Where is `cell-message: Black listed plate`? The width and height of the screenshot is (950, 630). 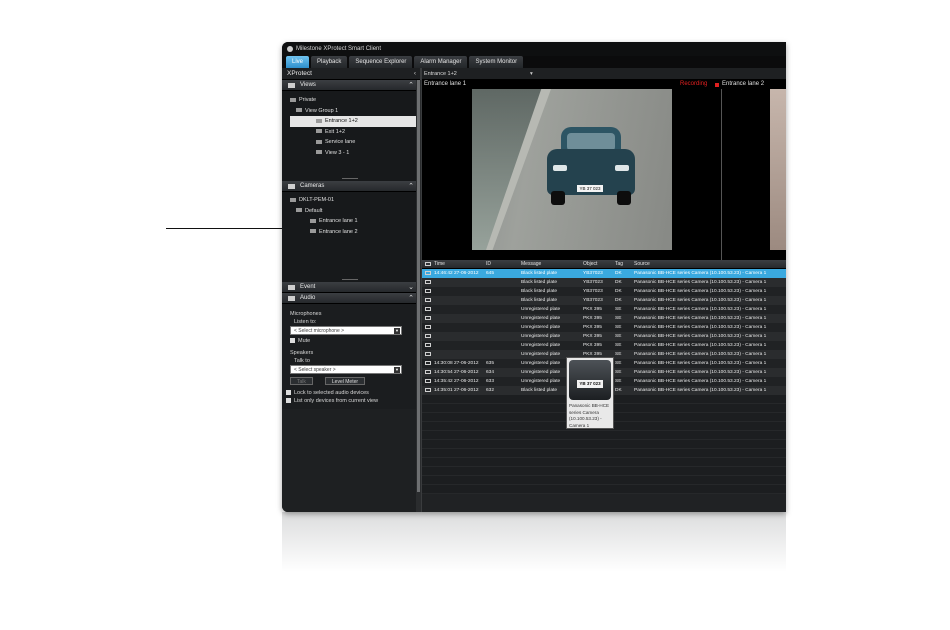 cell-message: Black listed plate is located at coordinates (539, 282).